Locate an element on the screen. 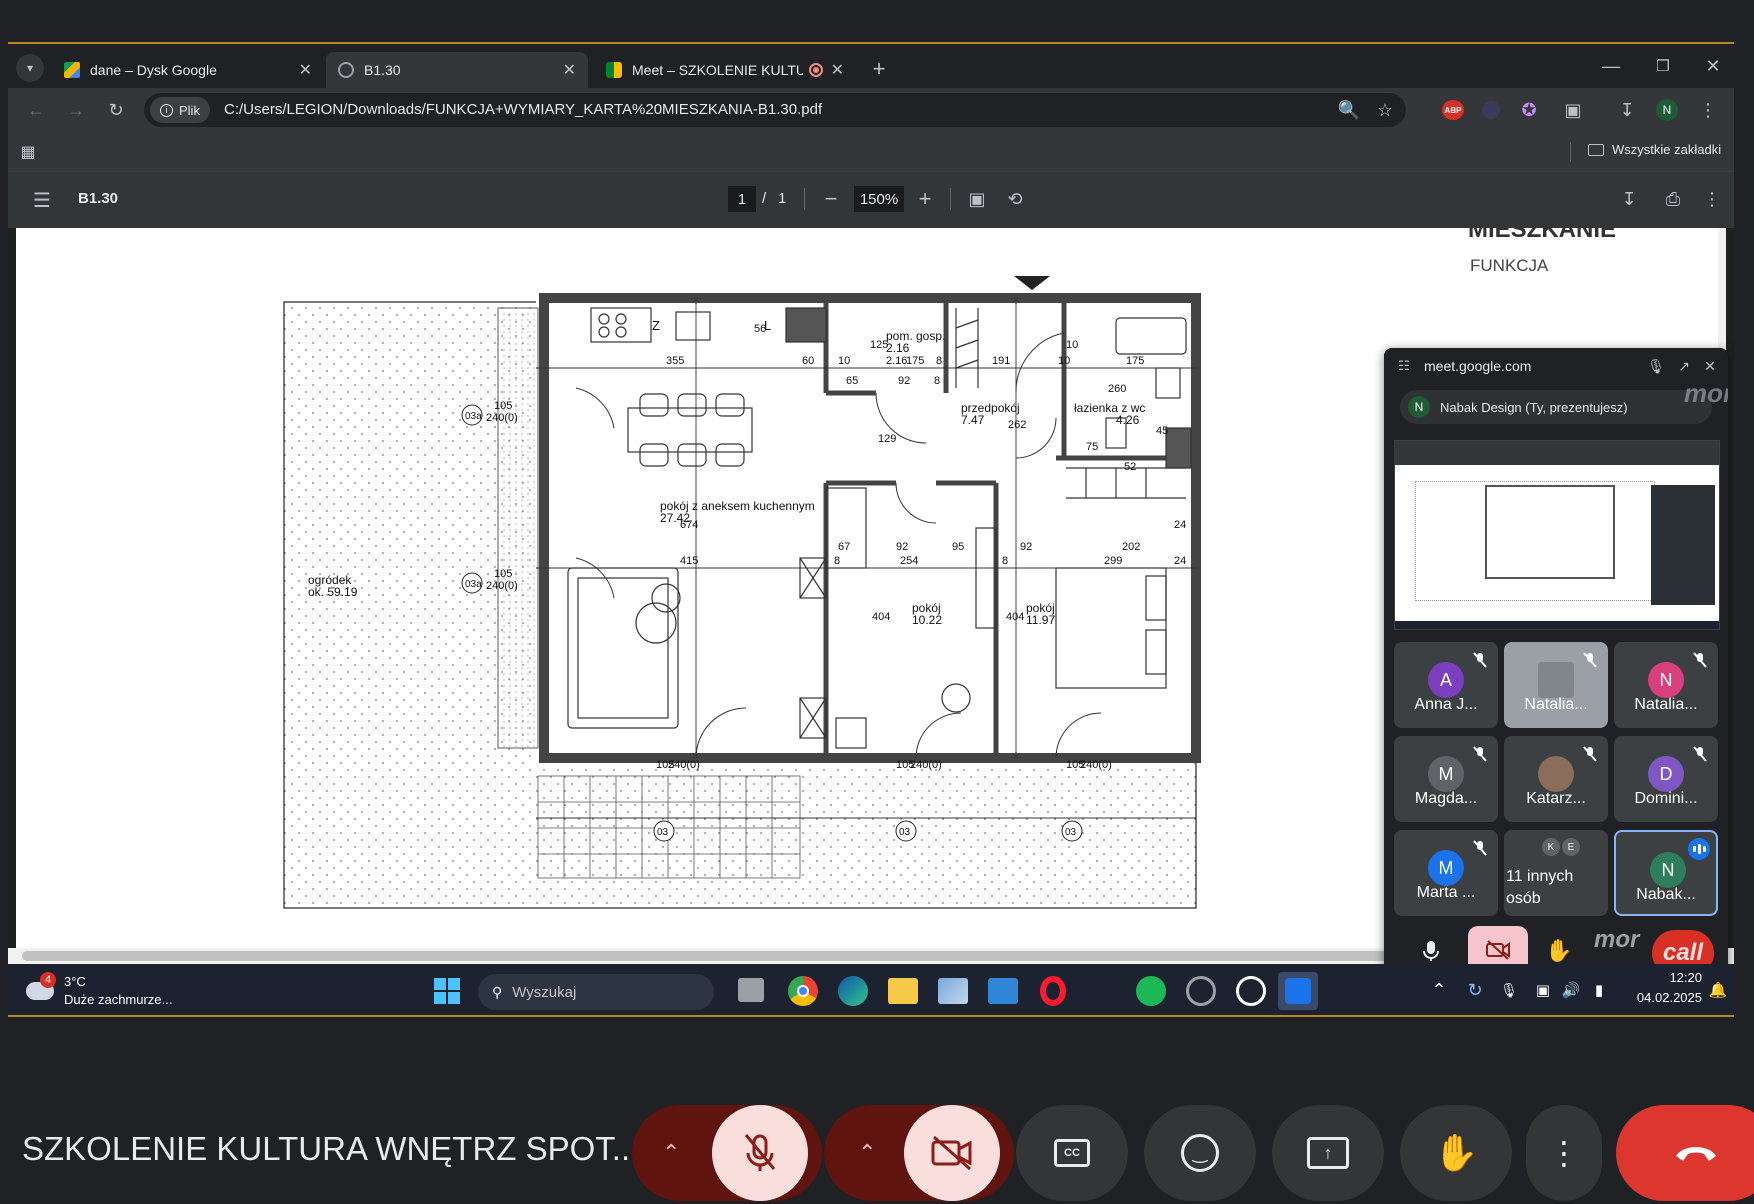 The image size is (1754, 1204). zoom-in-icon: + is located at coordinates (925, 199).